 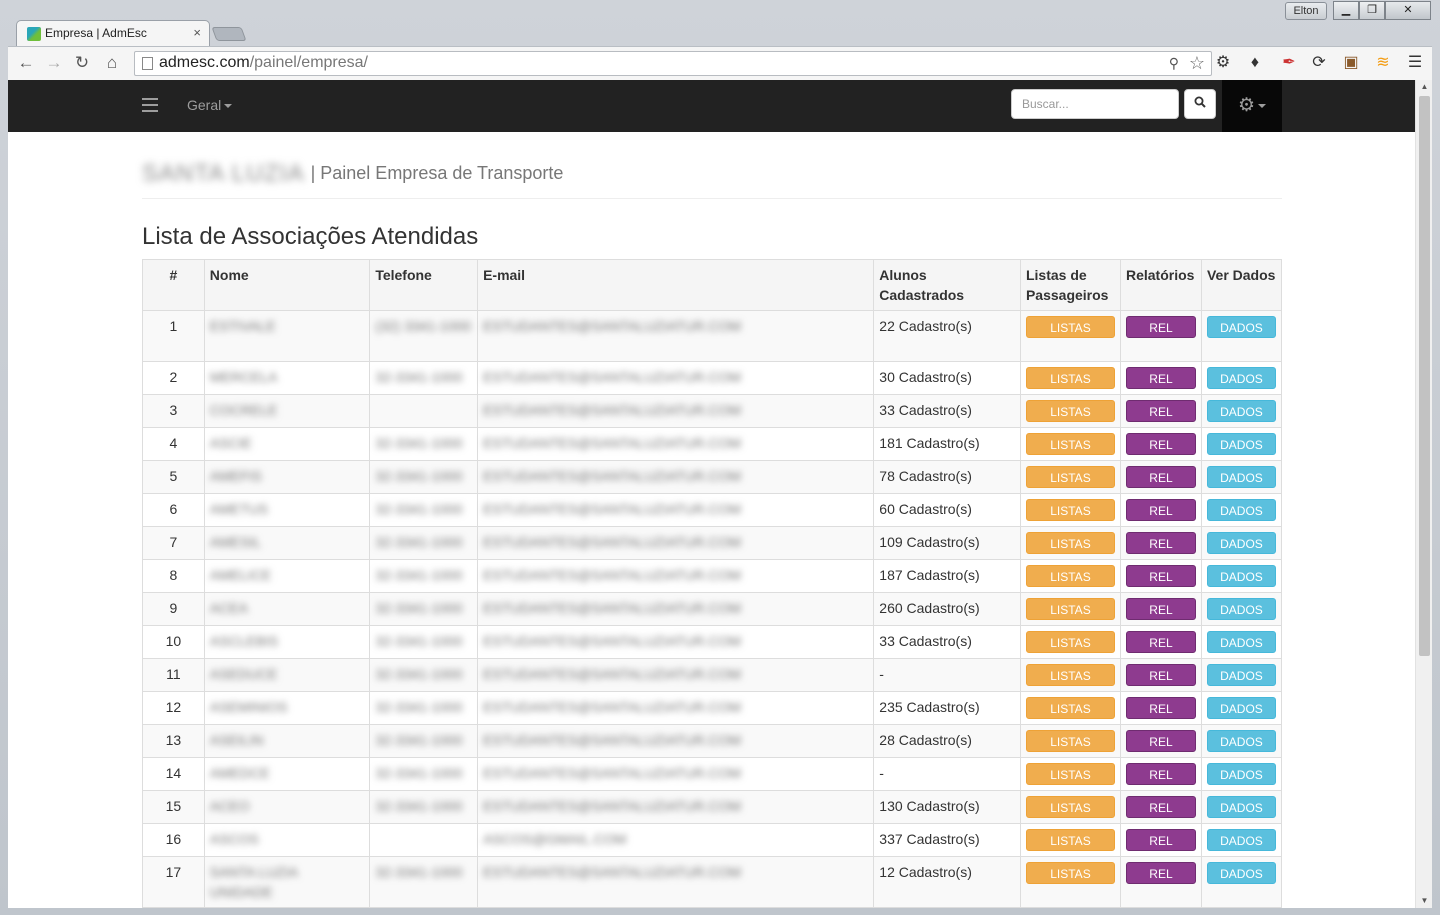 I want to click on extension-camera-icon: ▣, so click(x=1351, y=63).